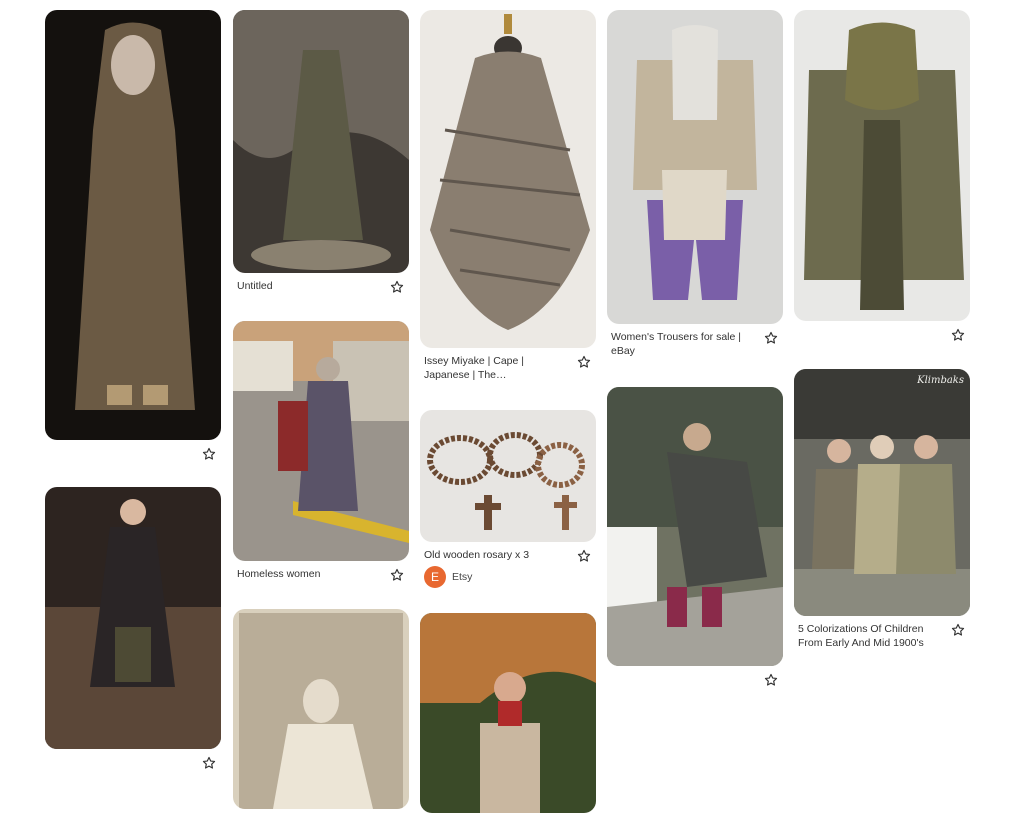 This screenshot has height=813, width=1024. Describe the element at coordinates (279, 574) in the screenshot. I see `pin-title: Homeless women` at that location.